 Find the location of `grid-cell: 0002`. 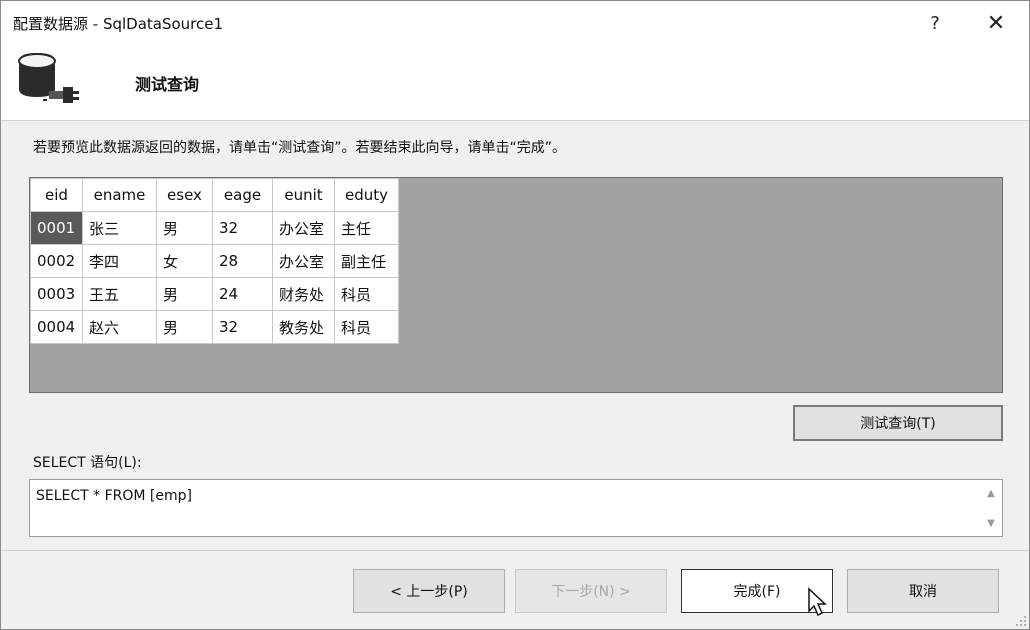

grid-cell: 0002 is located at coordinates (56, 261).